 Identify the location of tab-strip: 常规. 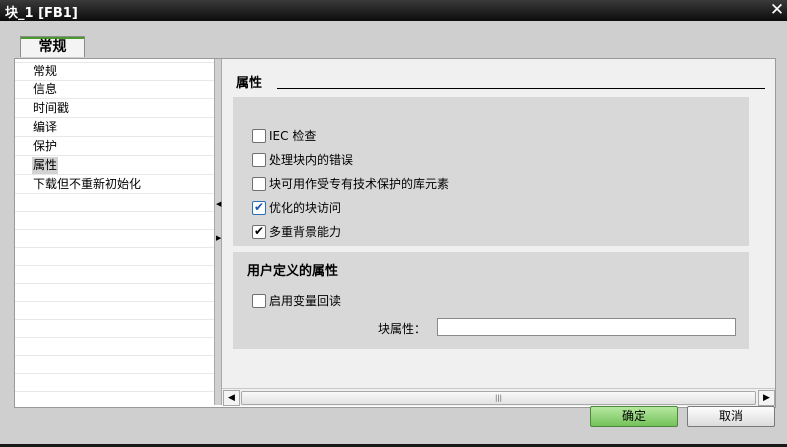
(392, 45).